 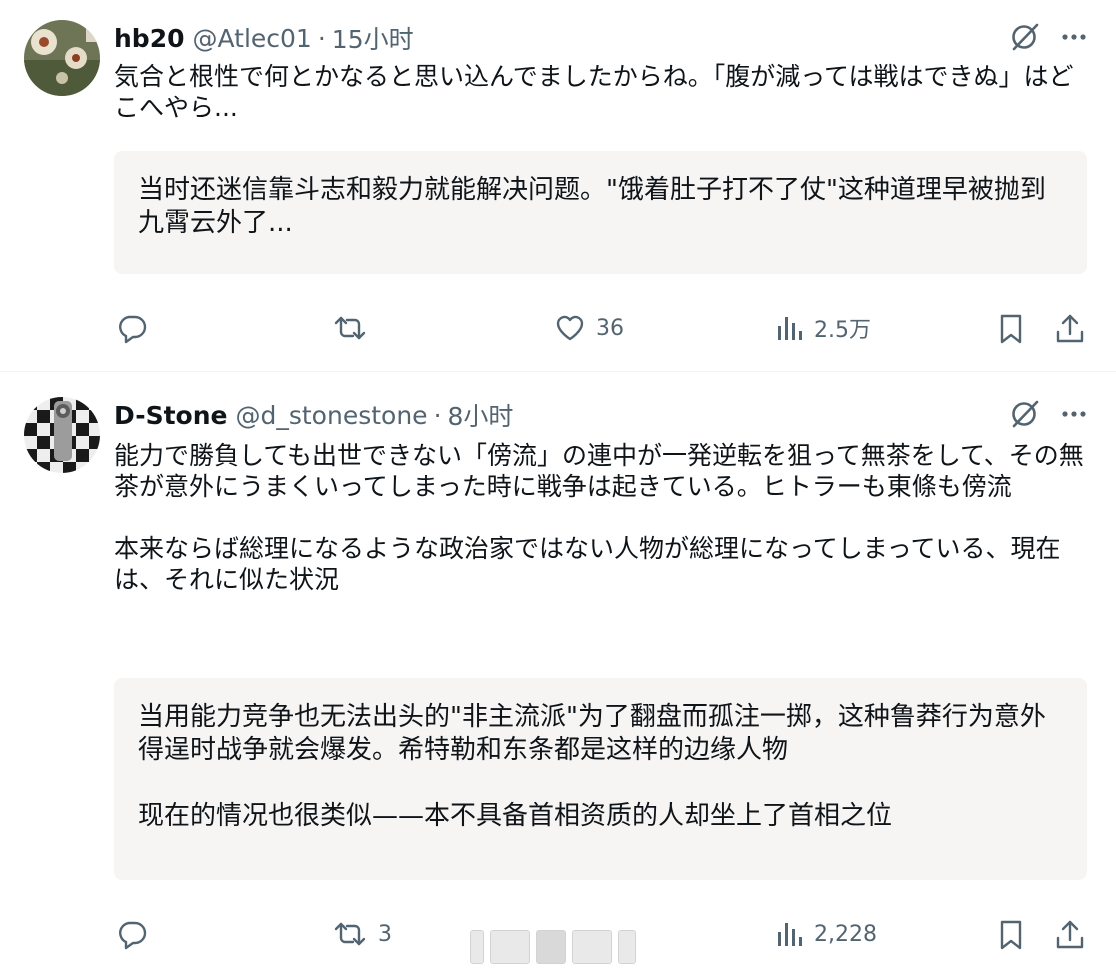 I want to click on like-icon, so click(x=570, y=328).